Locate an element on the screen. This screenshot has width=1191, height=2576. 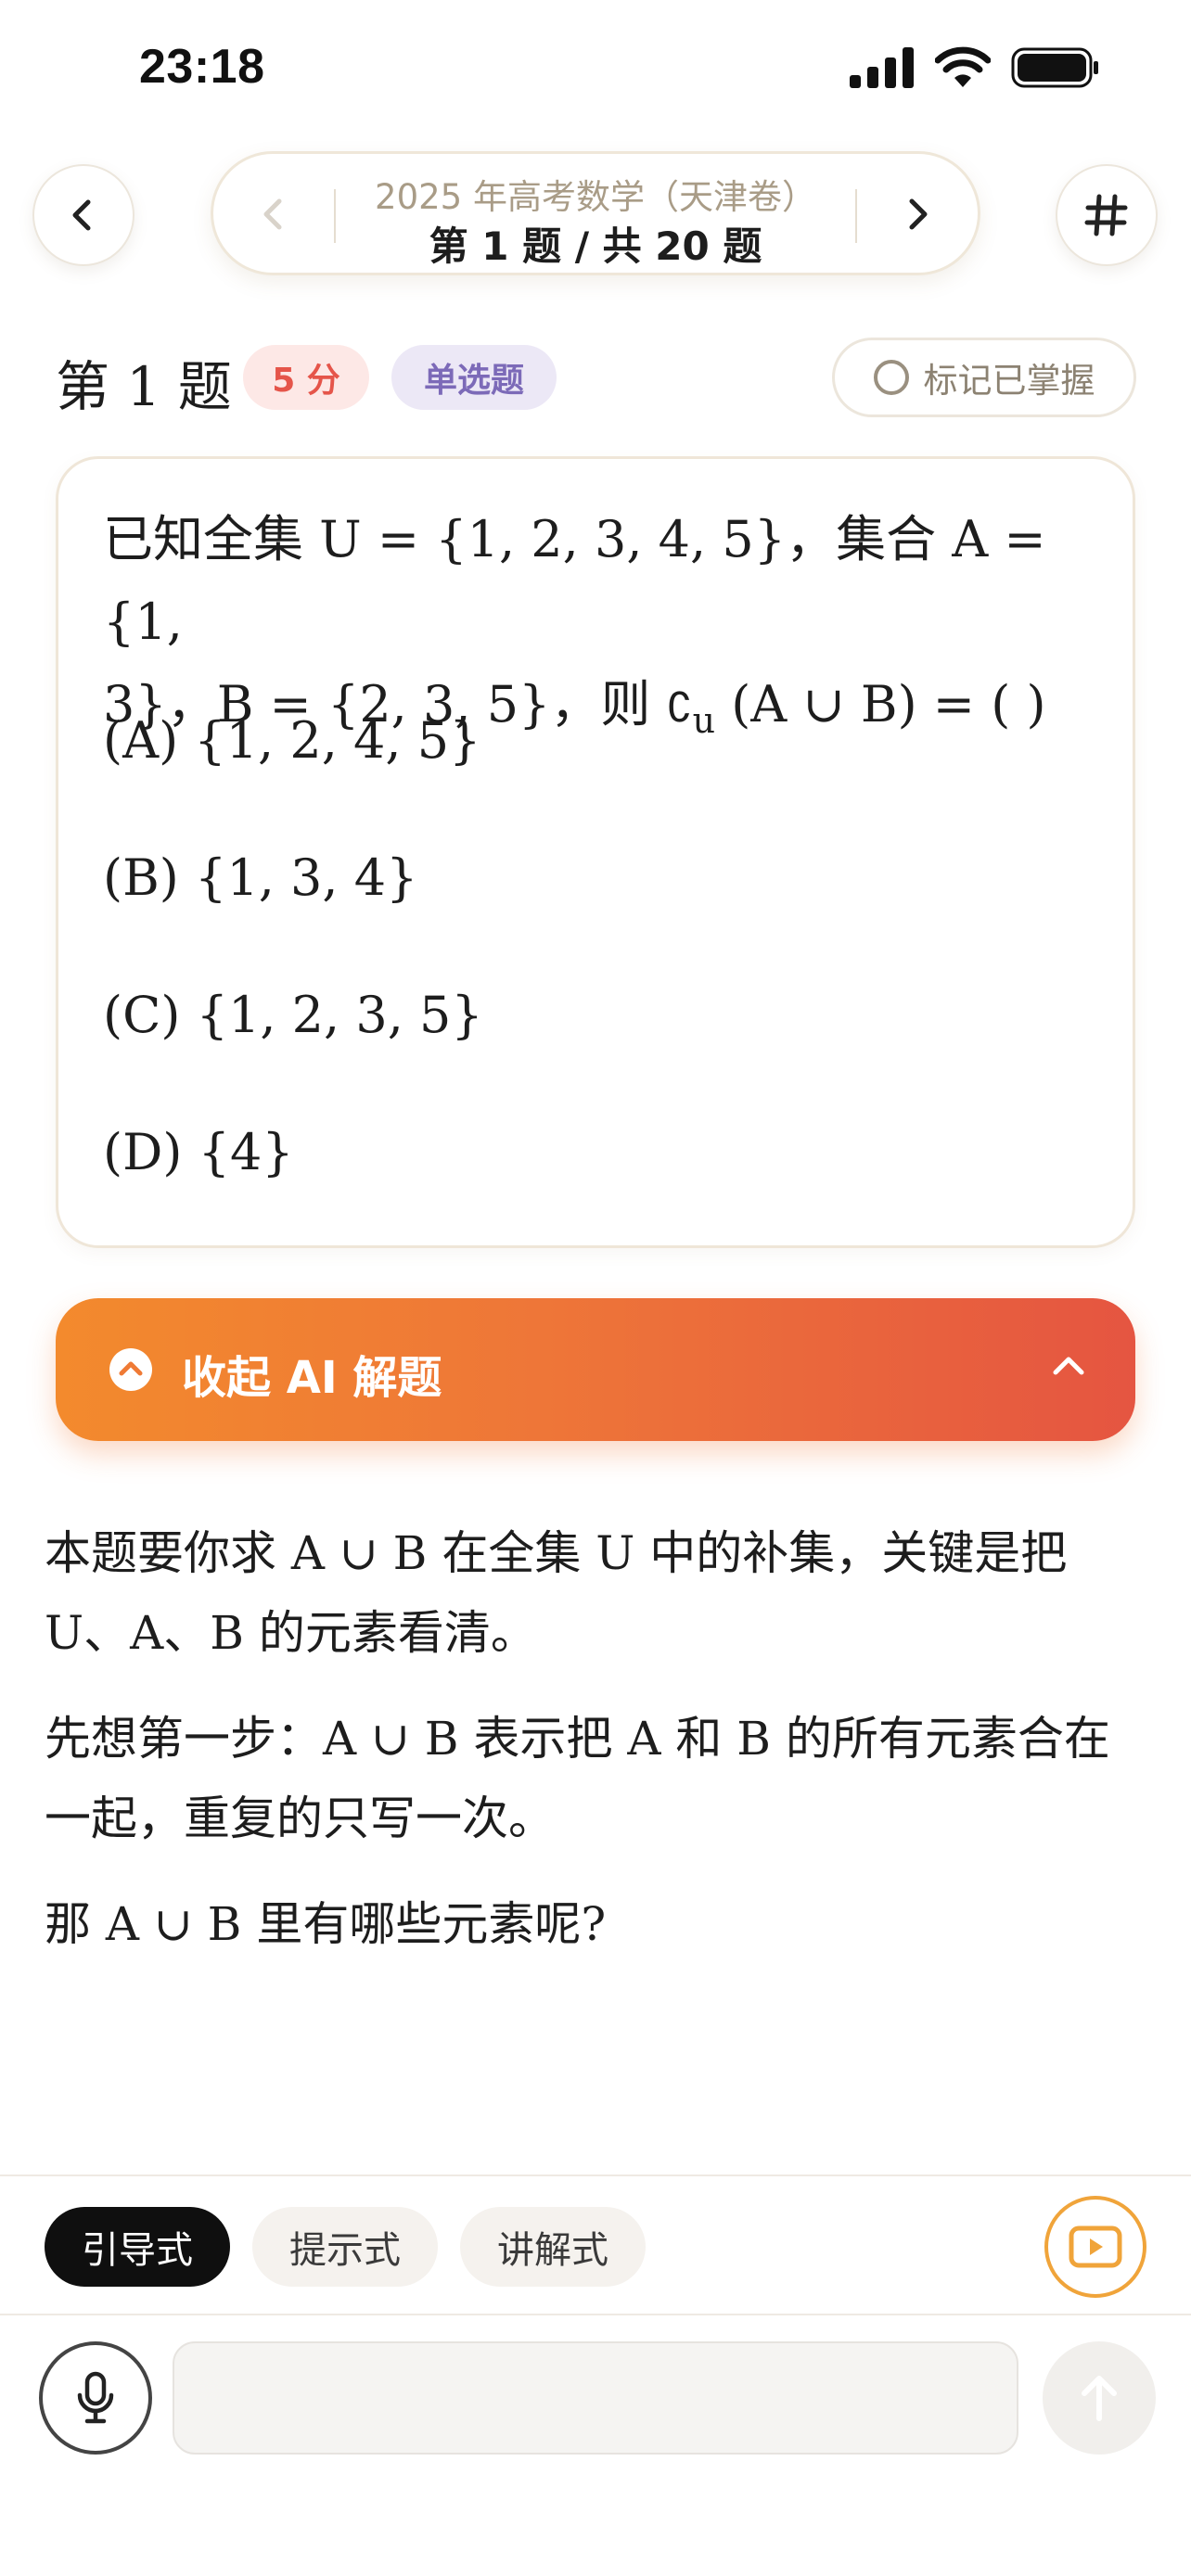
send-button is located at coordinates (1099, 2398).